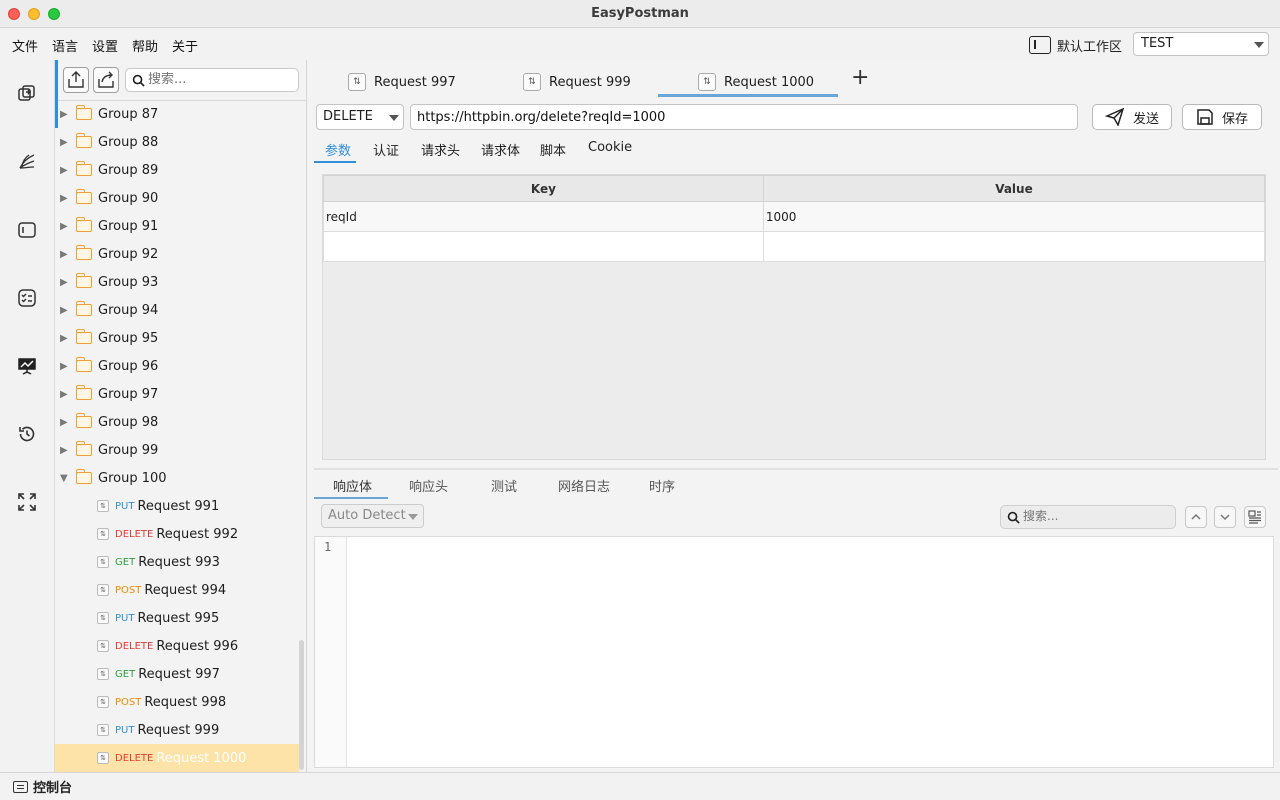  Describe the element at coordinates (360, 117) in the screenshot. I see `method-select: DELETE` at that location.